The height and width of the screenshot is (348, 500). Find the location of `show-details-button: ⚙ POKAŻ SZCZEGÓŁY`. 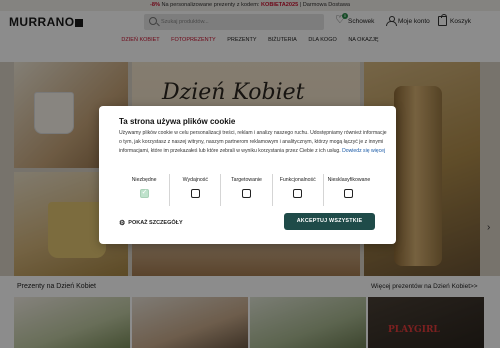

show-details-button: ⚙ POKAŻ SZCZEGÓŁY is located at coordinates (151, 223).